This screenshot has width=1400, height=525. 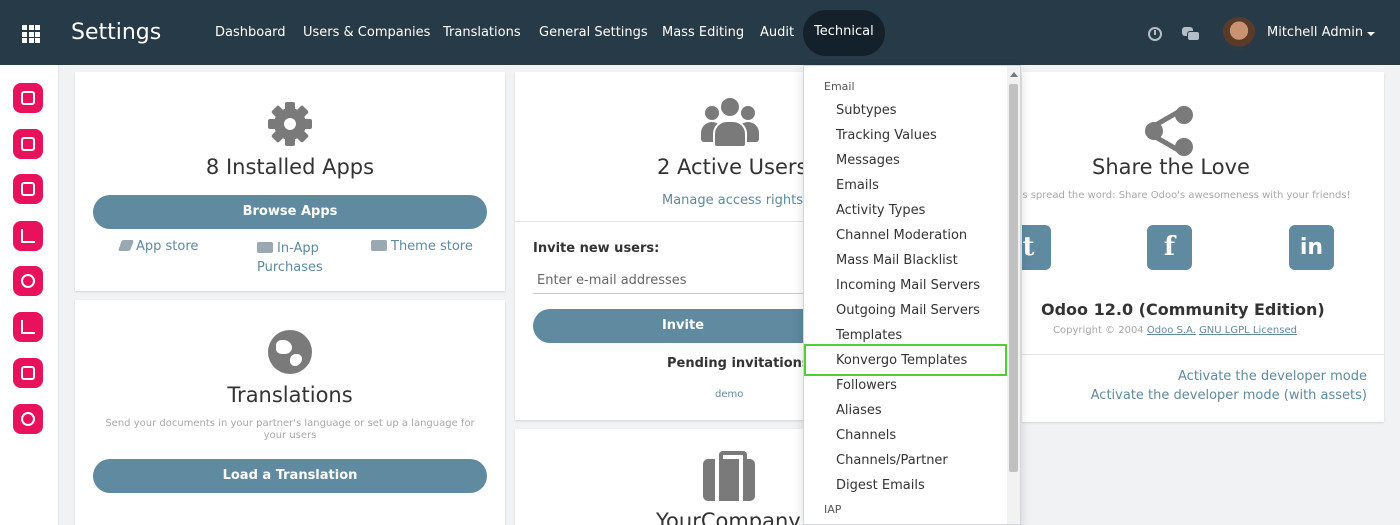 I want to click on menu-item-mass-mail-blacklist: Mass Mail Blacklist, so click(x=897, y=260).